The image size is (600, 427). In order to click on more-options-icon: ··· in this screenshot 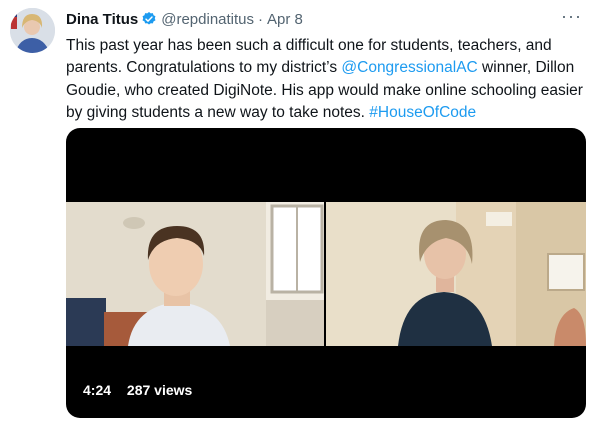, I will do `click(571, 16)`.